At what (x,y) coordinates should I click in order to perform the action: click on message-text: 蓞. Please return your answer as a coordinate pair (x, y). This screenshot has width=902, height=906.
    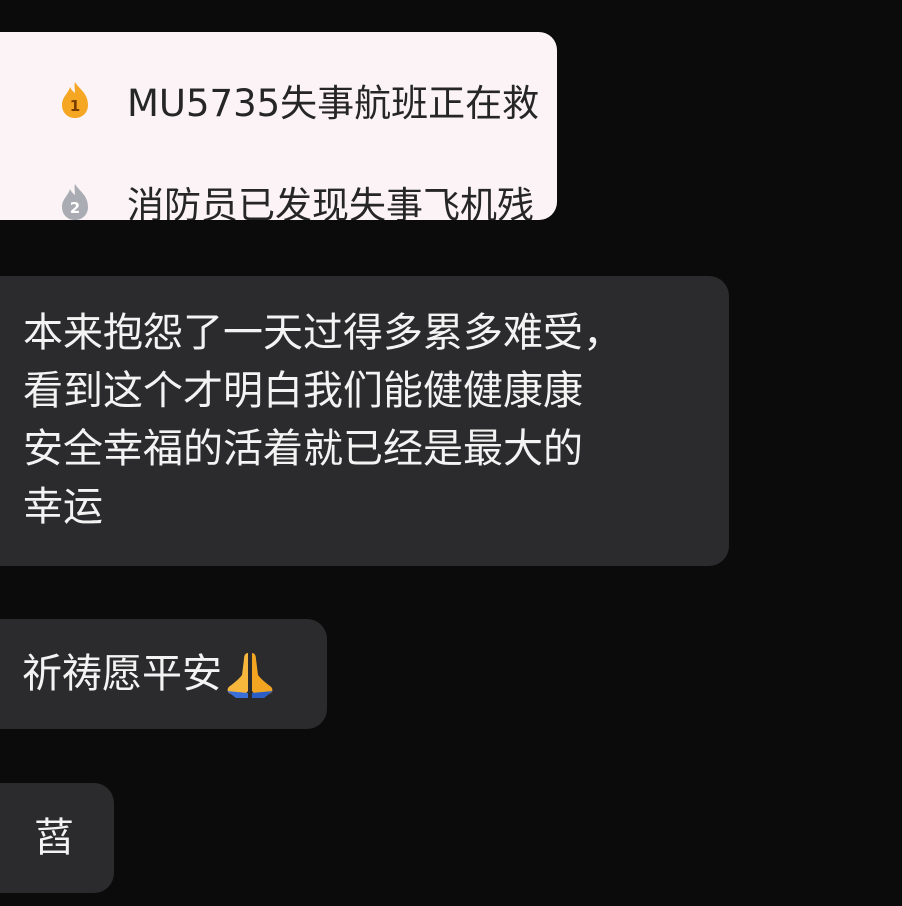
    Looking at the image, I should click on (54, 838).